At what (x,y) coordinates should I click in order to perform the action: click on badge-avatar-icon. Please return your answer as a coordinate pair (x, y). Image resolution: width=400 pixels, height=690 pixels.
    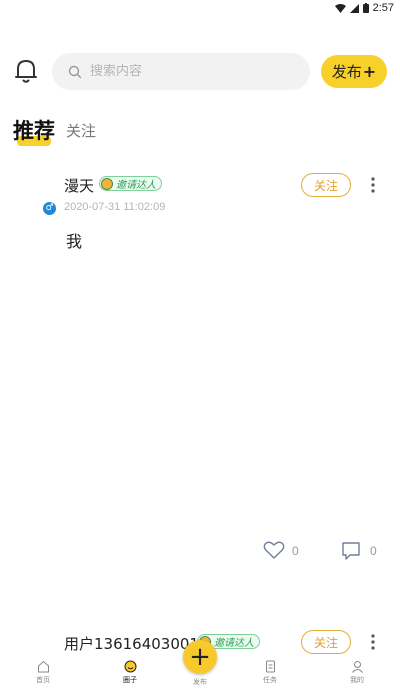
    Looking at the image, I should click on (107, 183).